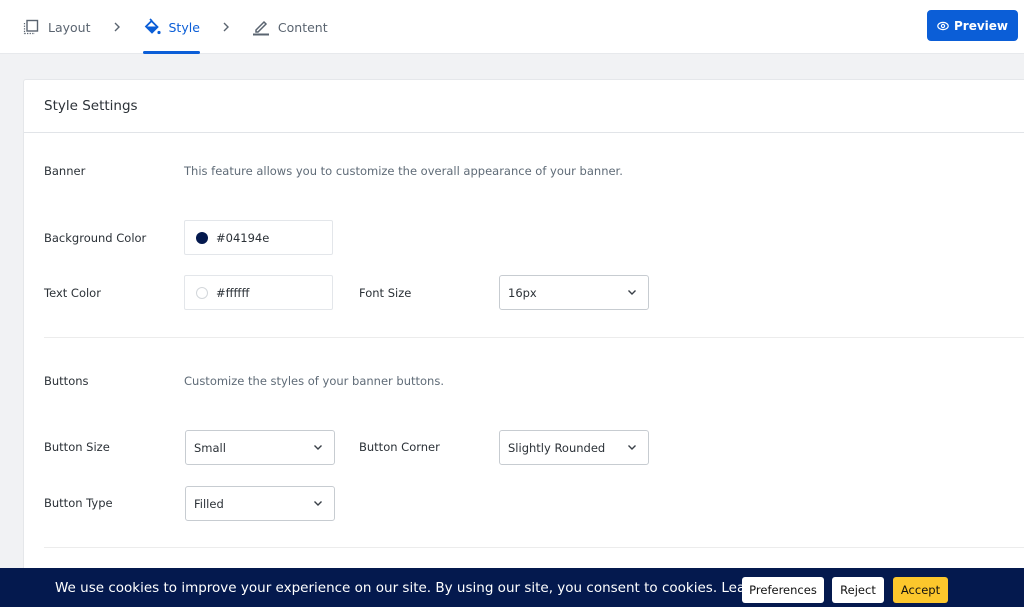  I want to click on font-size-label: Font Size, so click(385, 293).